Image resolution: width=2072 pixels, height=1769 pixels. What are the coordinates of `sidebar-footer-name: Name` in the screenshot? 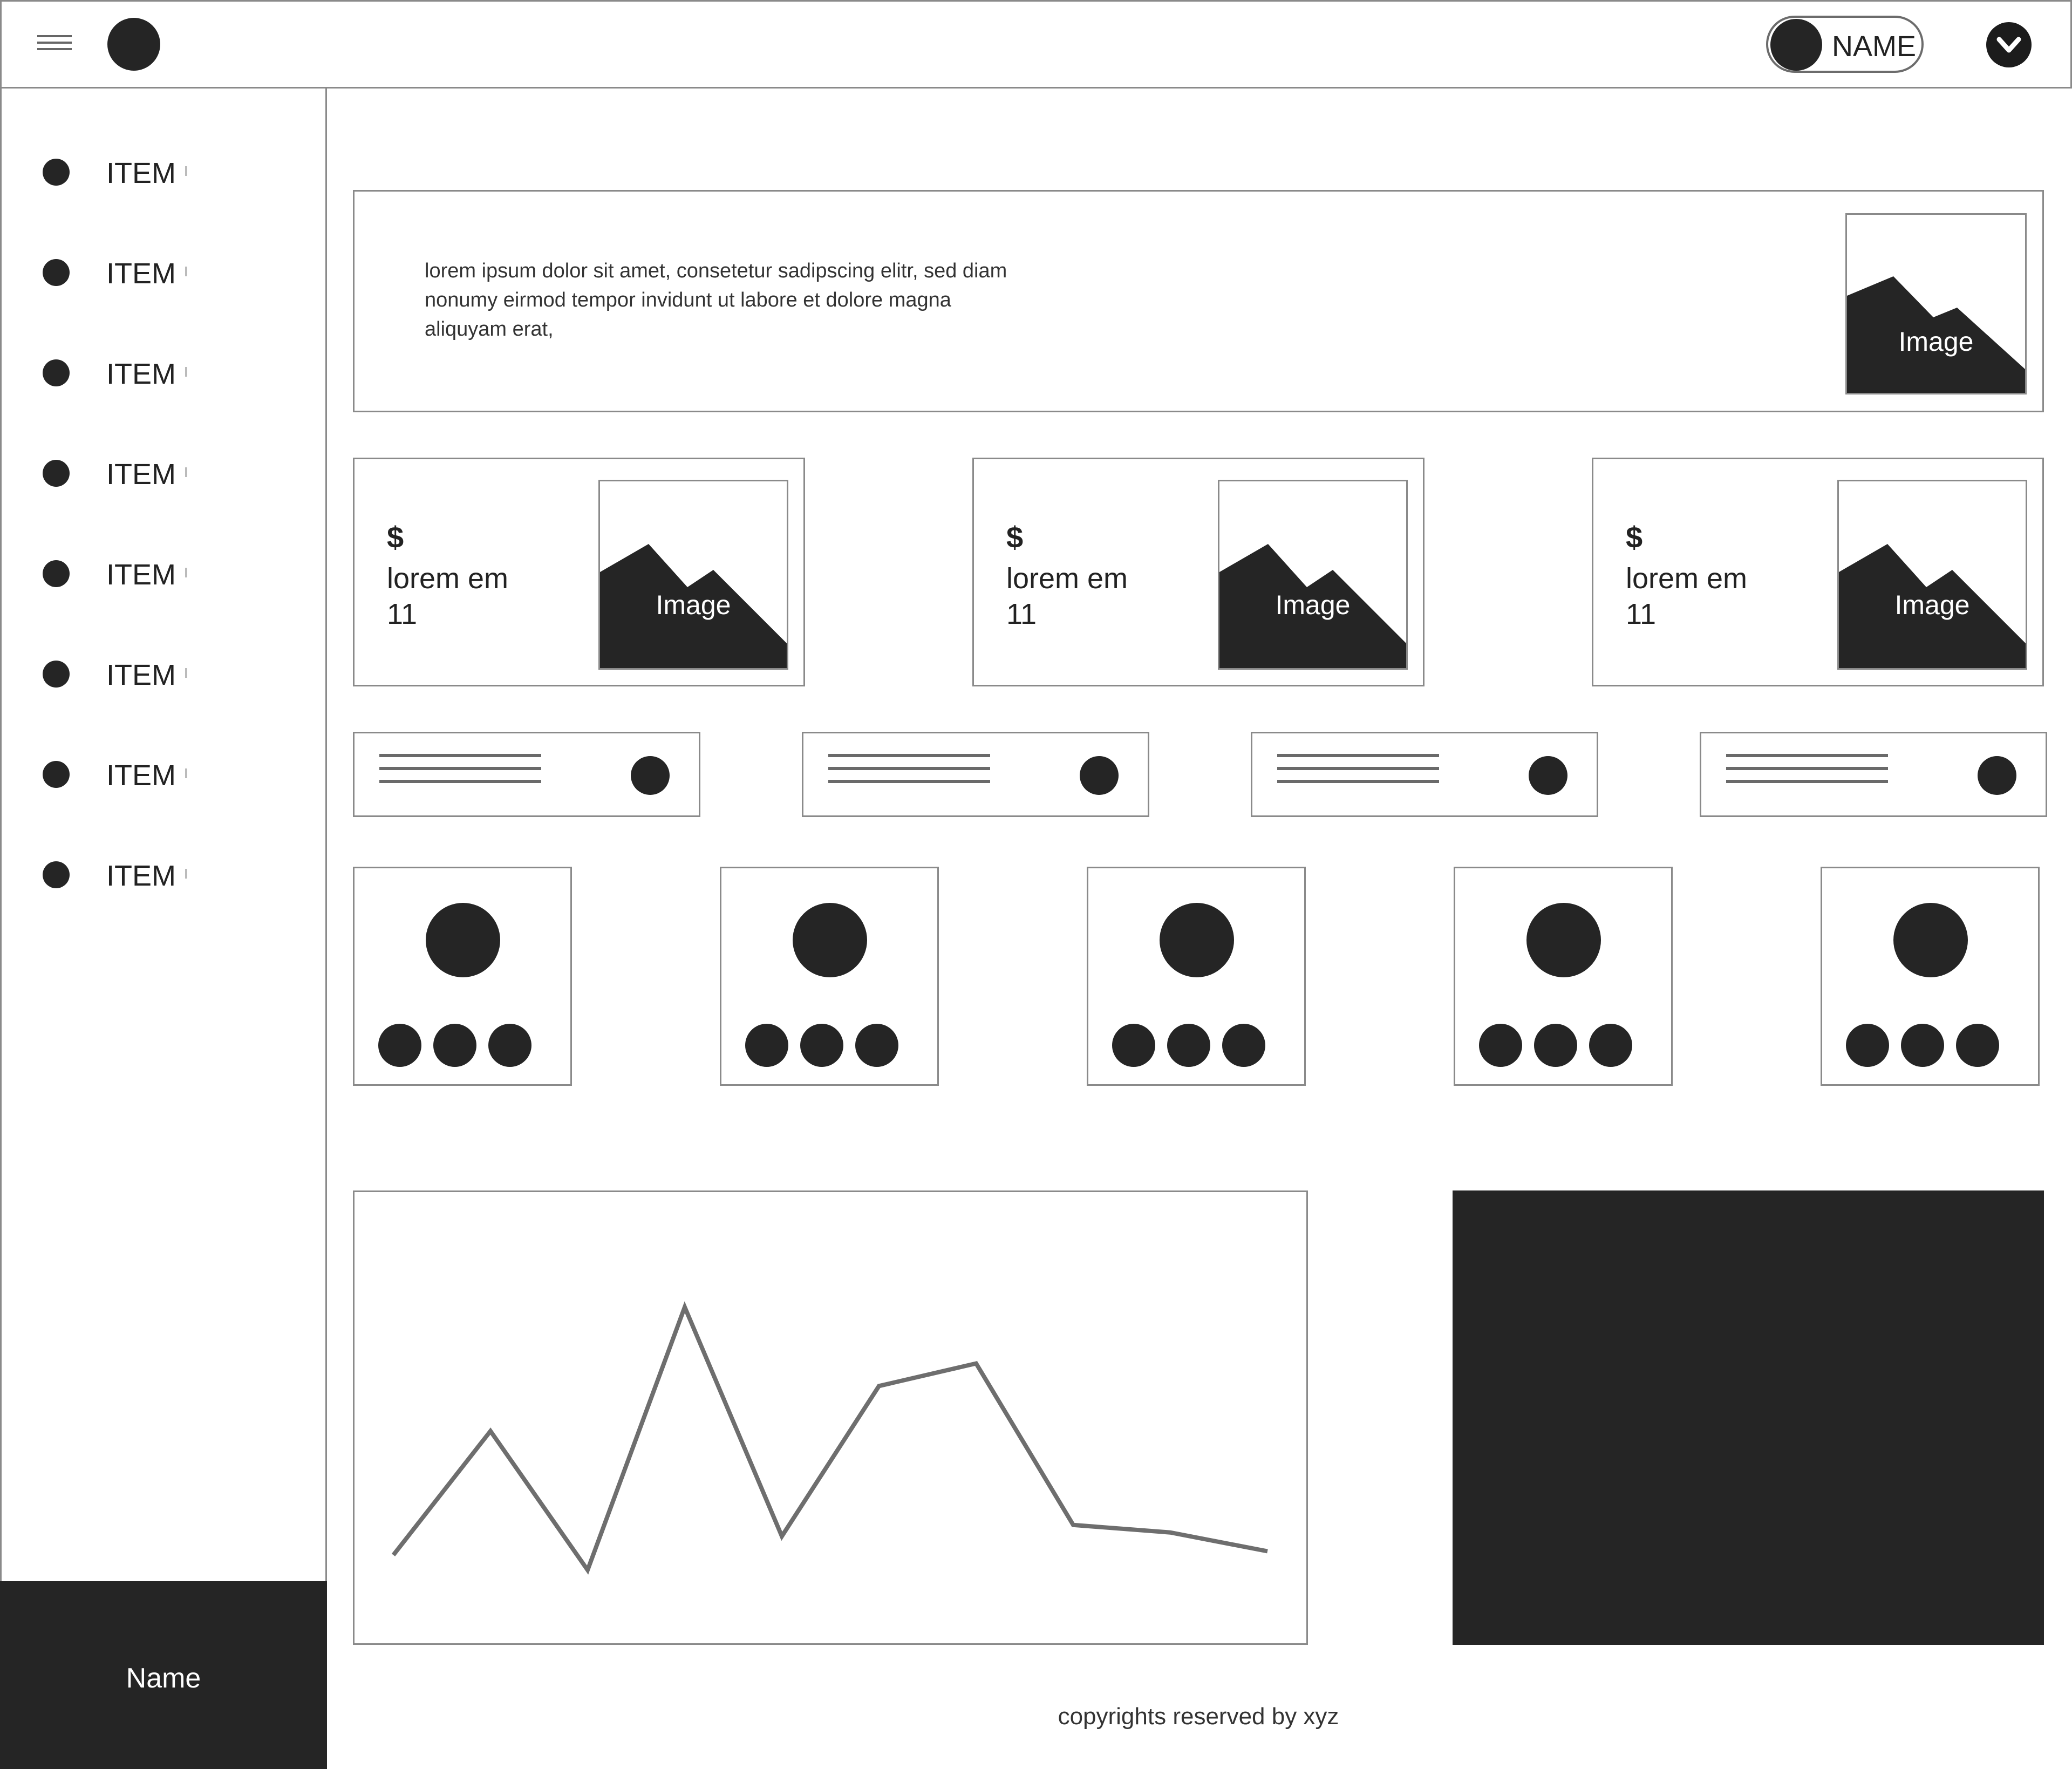 It's located at (163, 1678).